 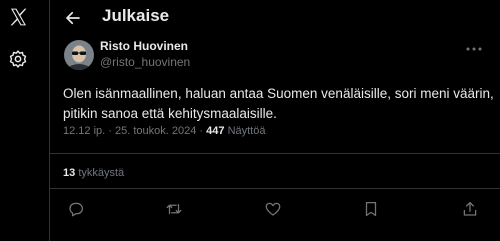 What do you see at coordinates (470, 209) in the screenshot?
I see `share-icon` at bounding box center [470, 209].